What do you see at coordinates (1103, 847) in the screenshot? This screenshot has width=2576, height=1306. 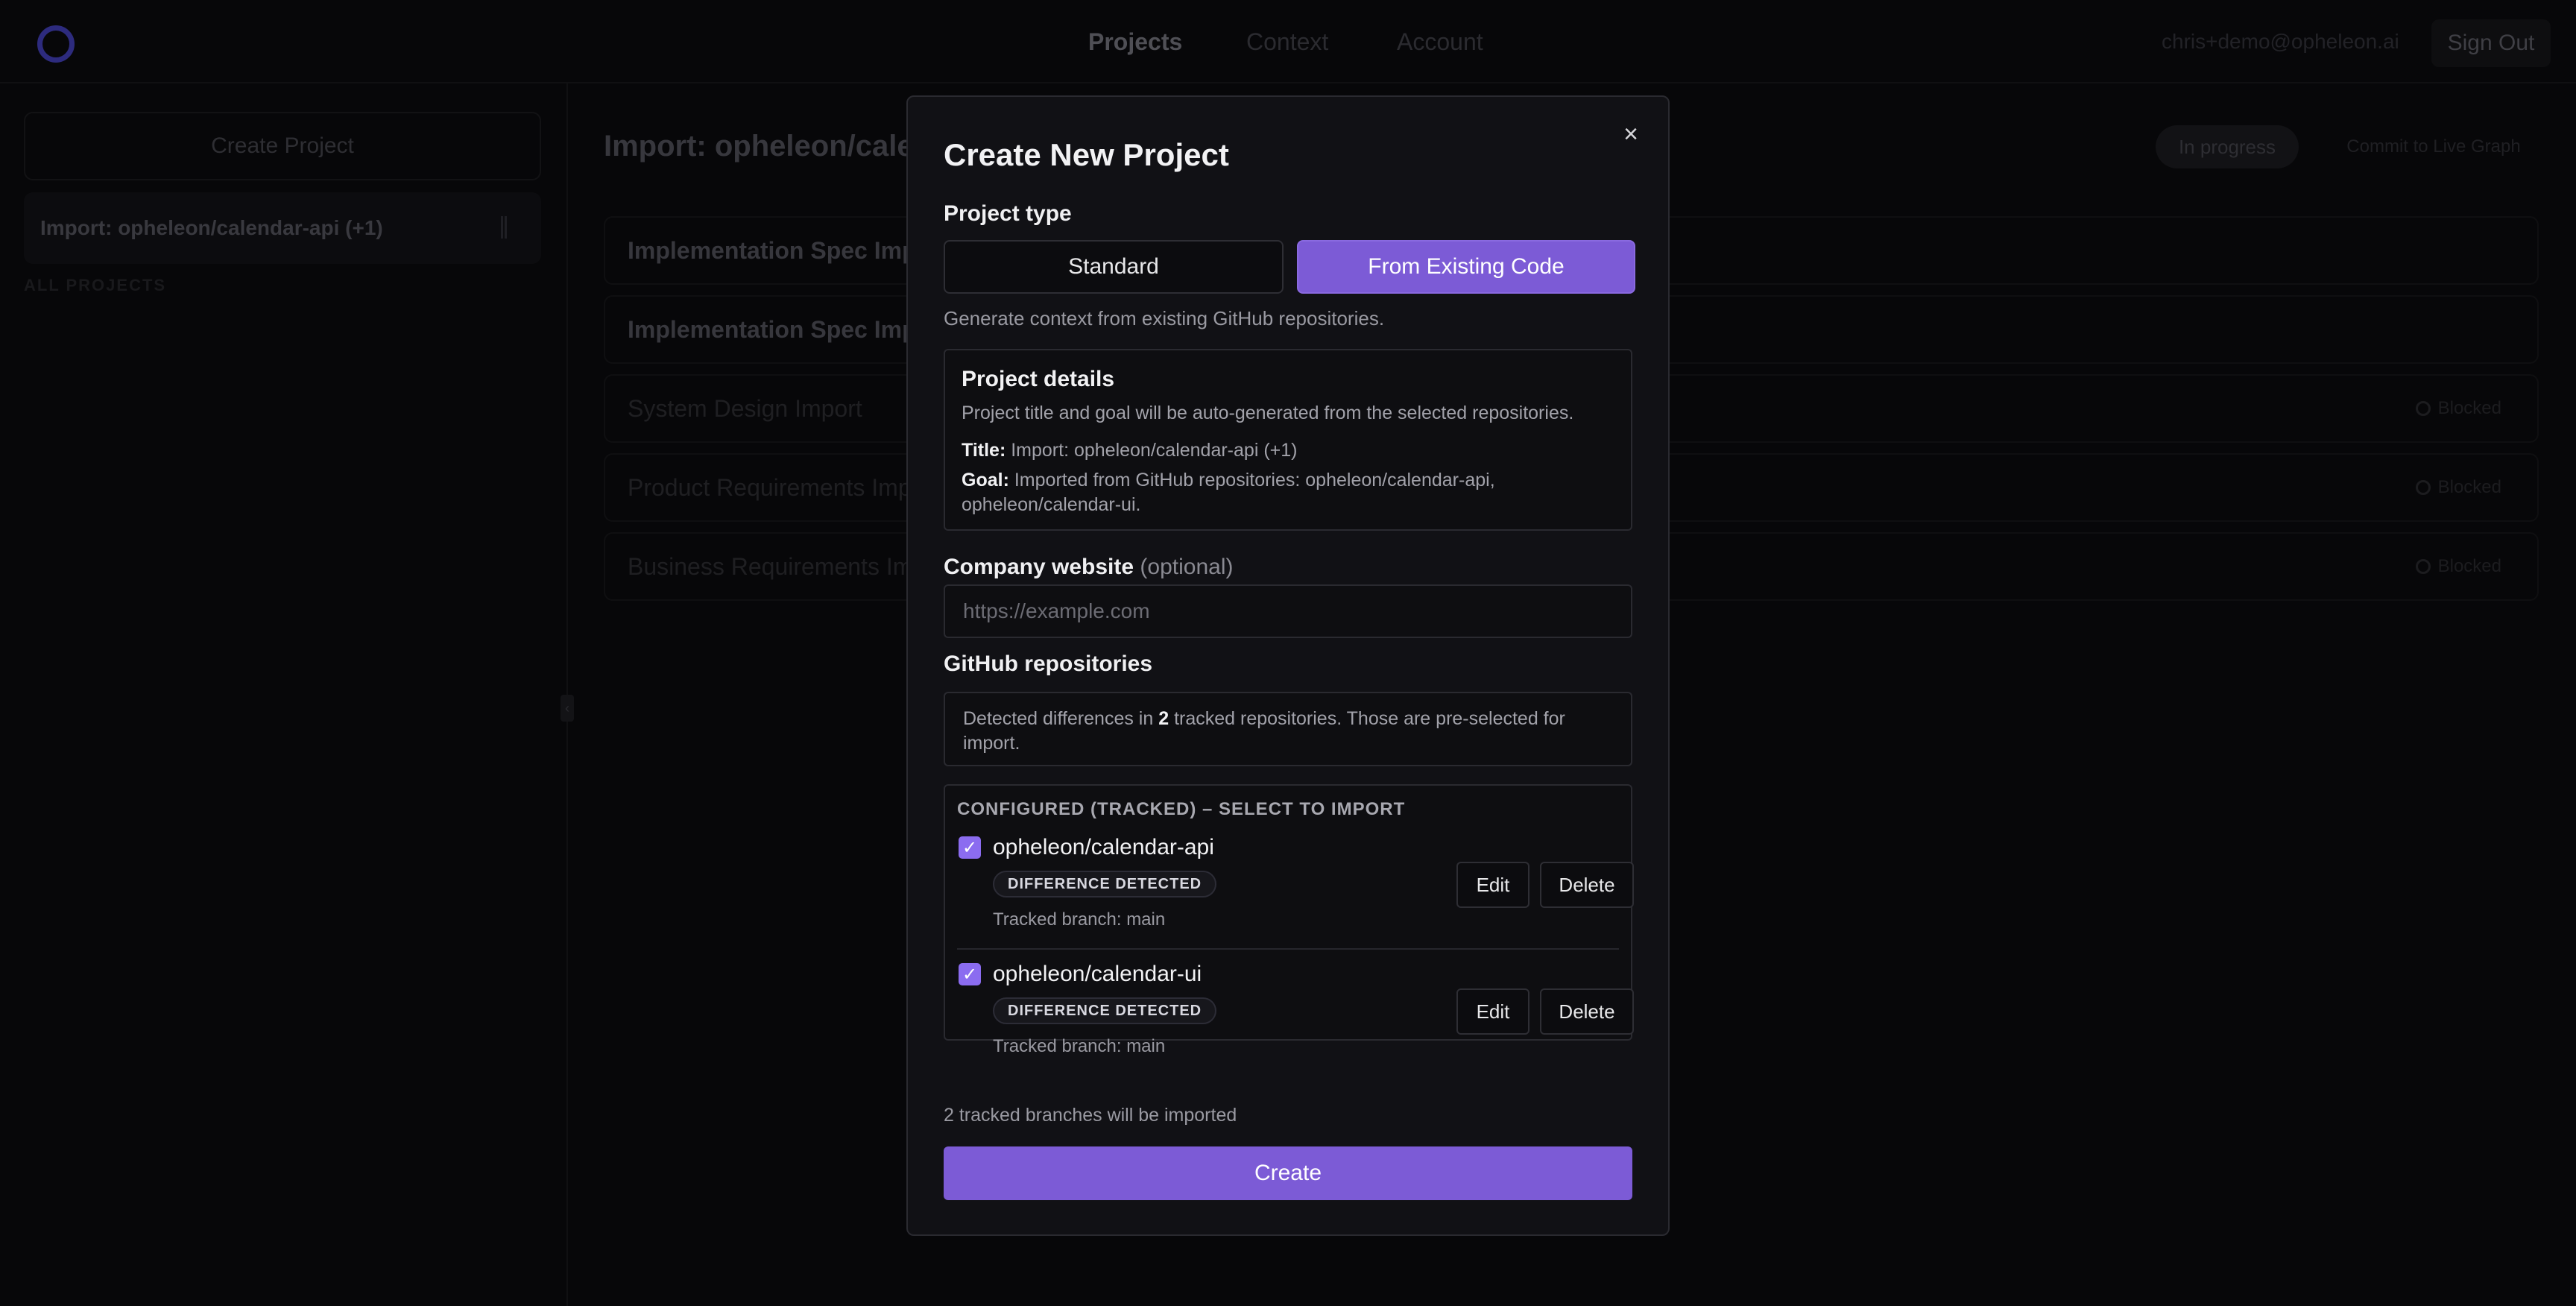 I see `repo-name: opheleon/calendar-api` at bounding box center [1103, 847].